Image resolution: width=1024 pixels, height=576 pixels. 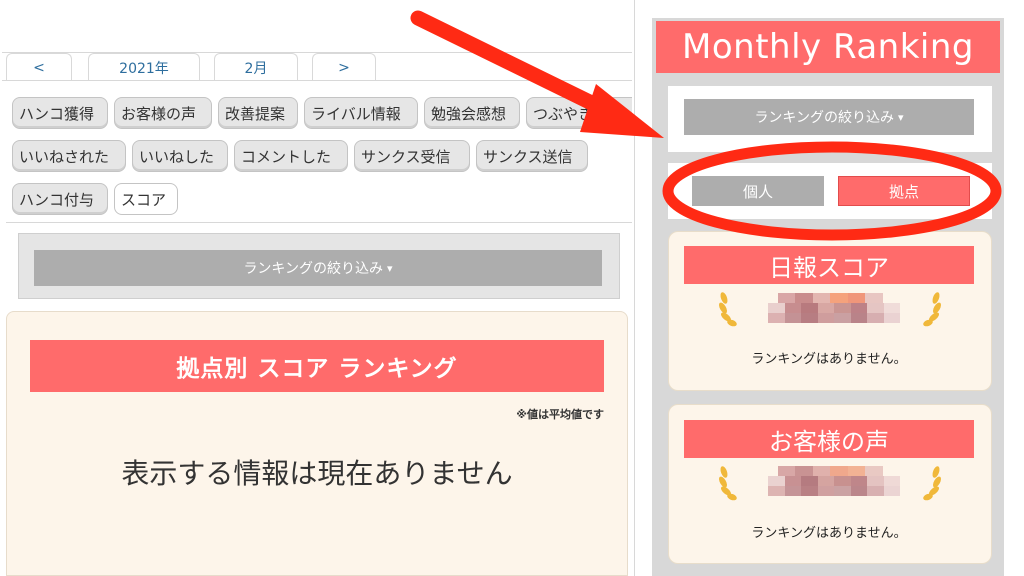 What do you see at coordinates (313, 269) in the screenshot?
I see `filter-label: ランキングの絞り込み` at bounding box center [313, 269].